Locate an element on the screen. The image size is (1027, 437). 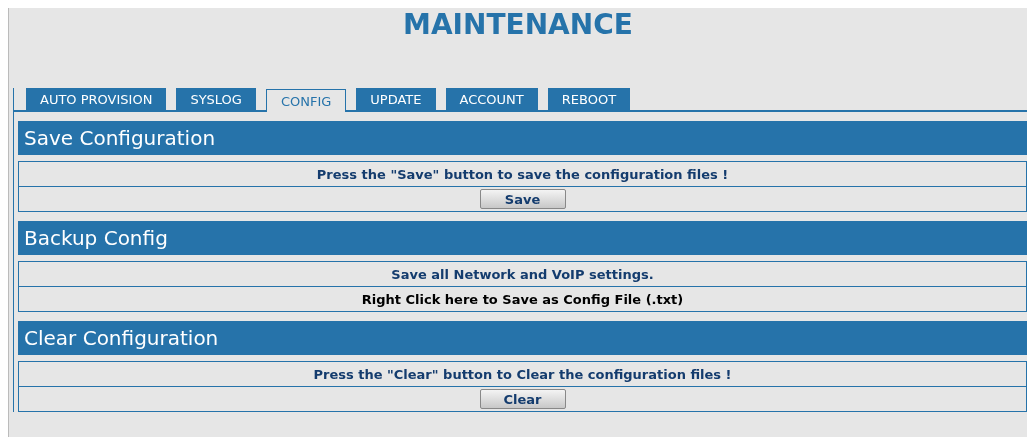
action-button: Save is located at coordinates (522, 199).